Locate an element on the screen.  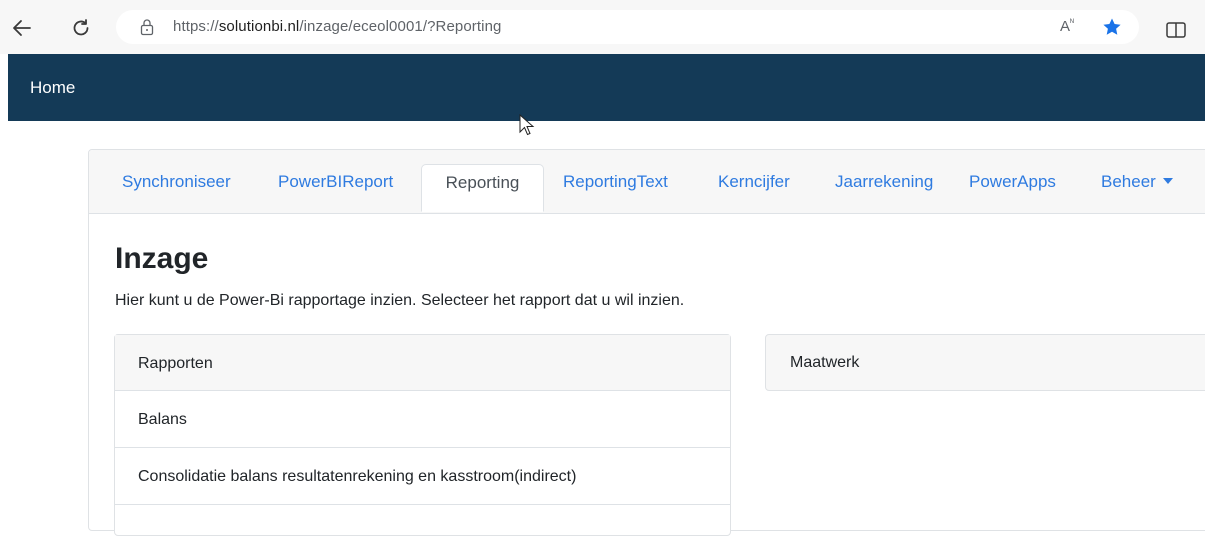
tab-reporting: Reporting is located at coordinates (482, 188).